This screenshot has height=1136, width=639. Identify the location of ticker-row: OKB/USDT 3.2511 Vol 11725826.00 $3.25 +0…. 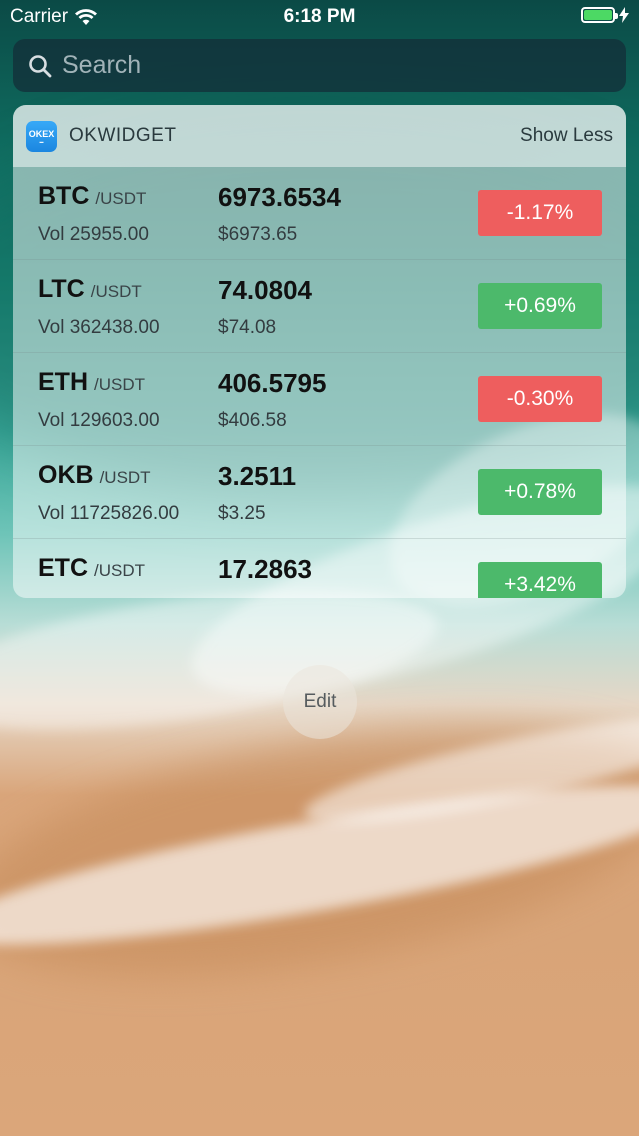
(319, 492).